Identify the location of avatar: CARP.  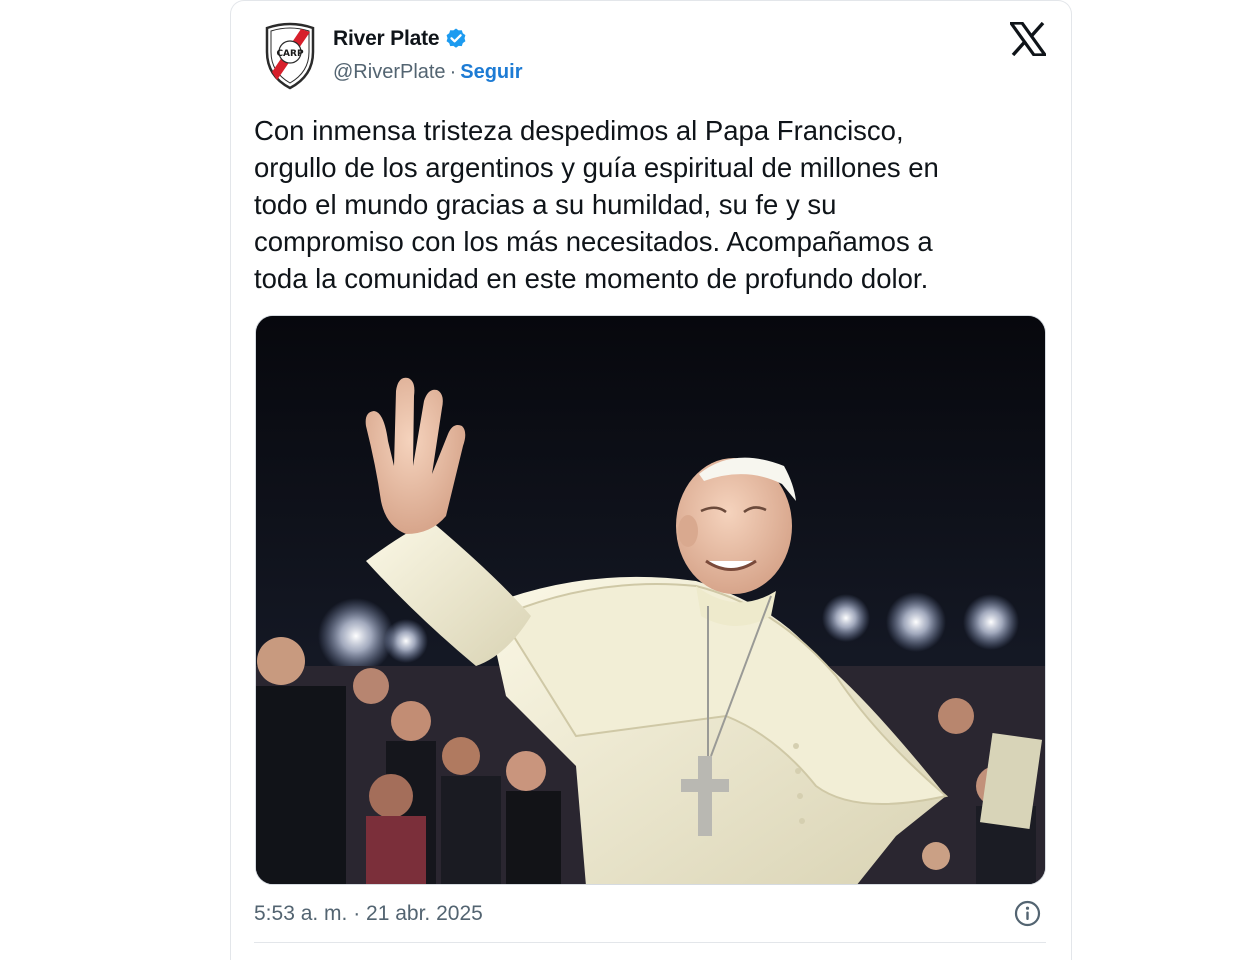
(290, 56).